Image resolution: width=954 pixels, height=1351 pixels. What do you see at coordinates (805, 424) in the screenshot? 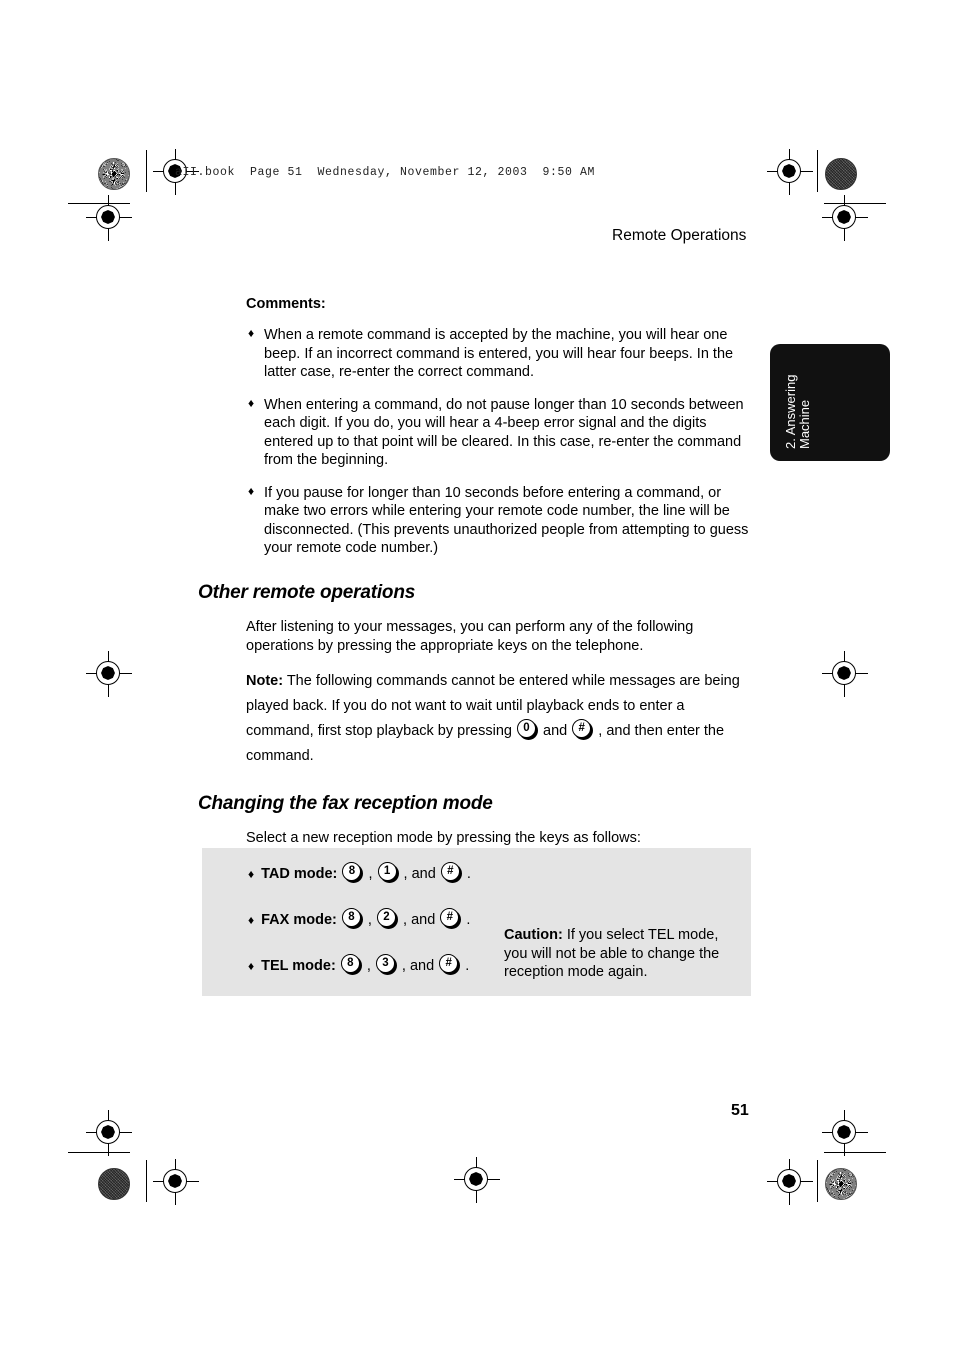
I see `chapter-side-tab-line2: Machine` at bounding box center [805, 424].